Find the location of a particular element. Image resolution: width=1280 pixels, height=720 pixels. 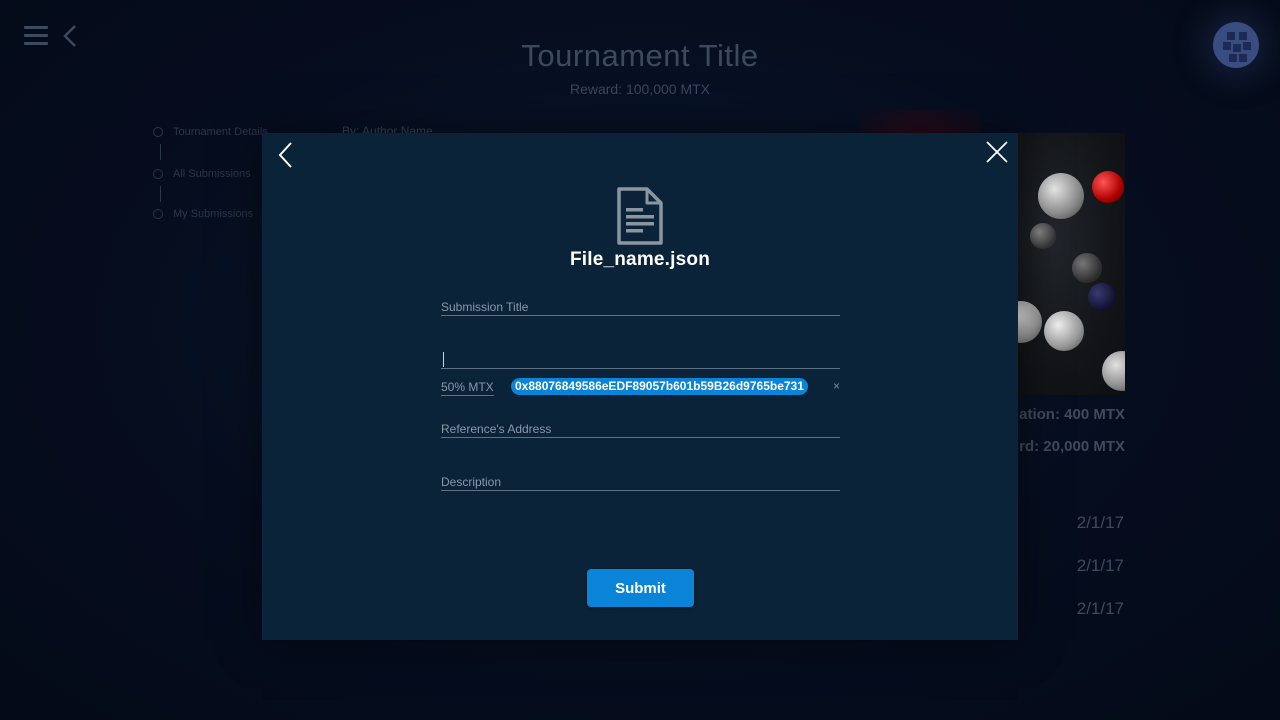

reference-address-label: Reference's Address is located at coordinates (496, 429).